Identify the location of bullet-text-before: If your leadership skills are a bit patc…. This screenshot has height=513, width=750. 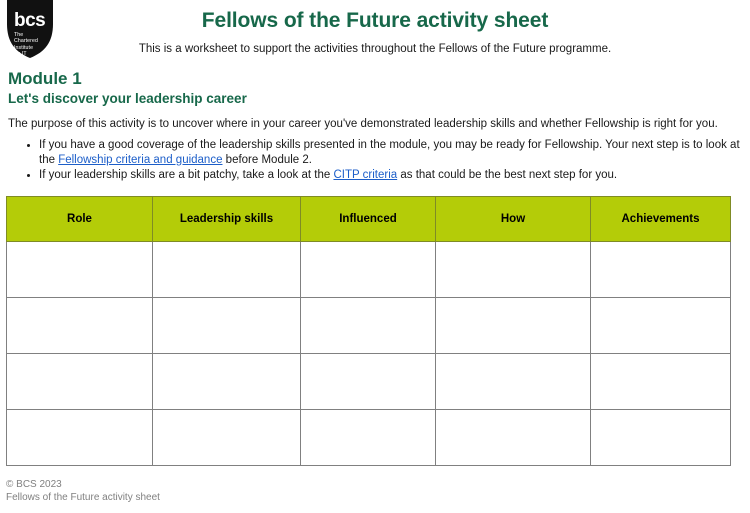
(186, 175).